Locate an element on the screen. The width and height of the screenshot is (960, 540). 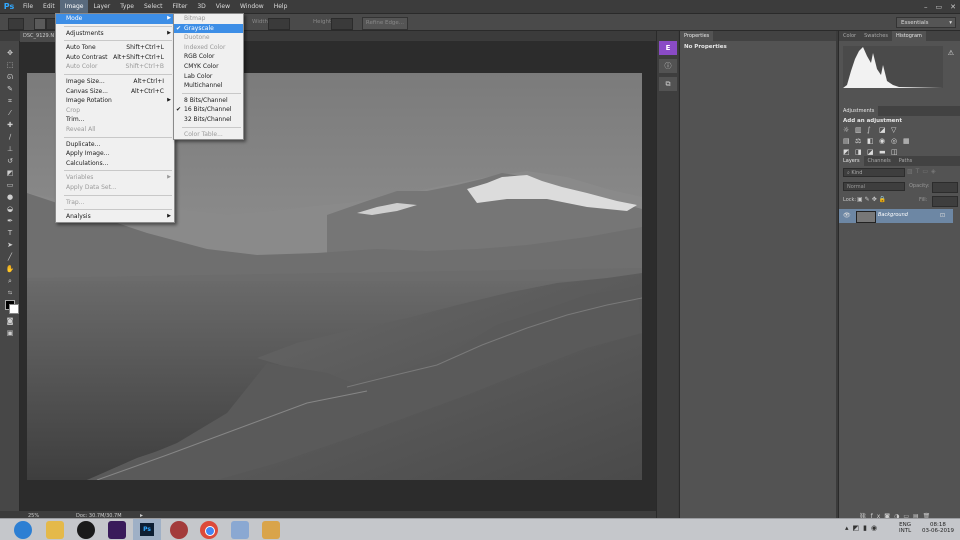
posterize-icon: ◨ is located at coordinates (861, 152).